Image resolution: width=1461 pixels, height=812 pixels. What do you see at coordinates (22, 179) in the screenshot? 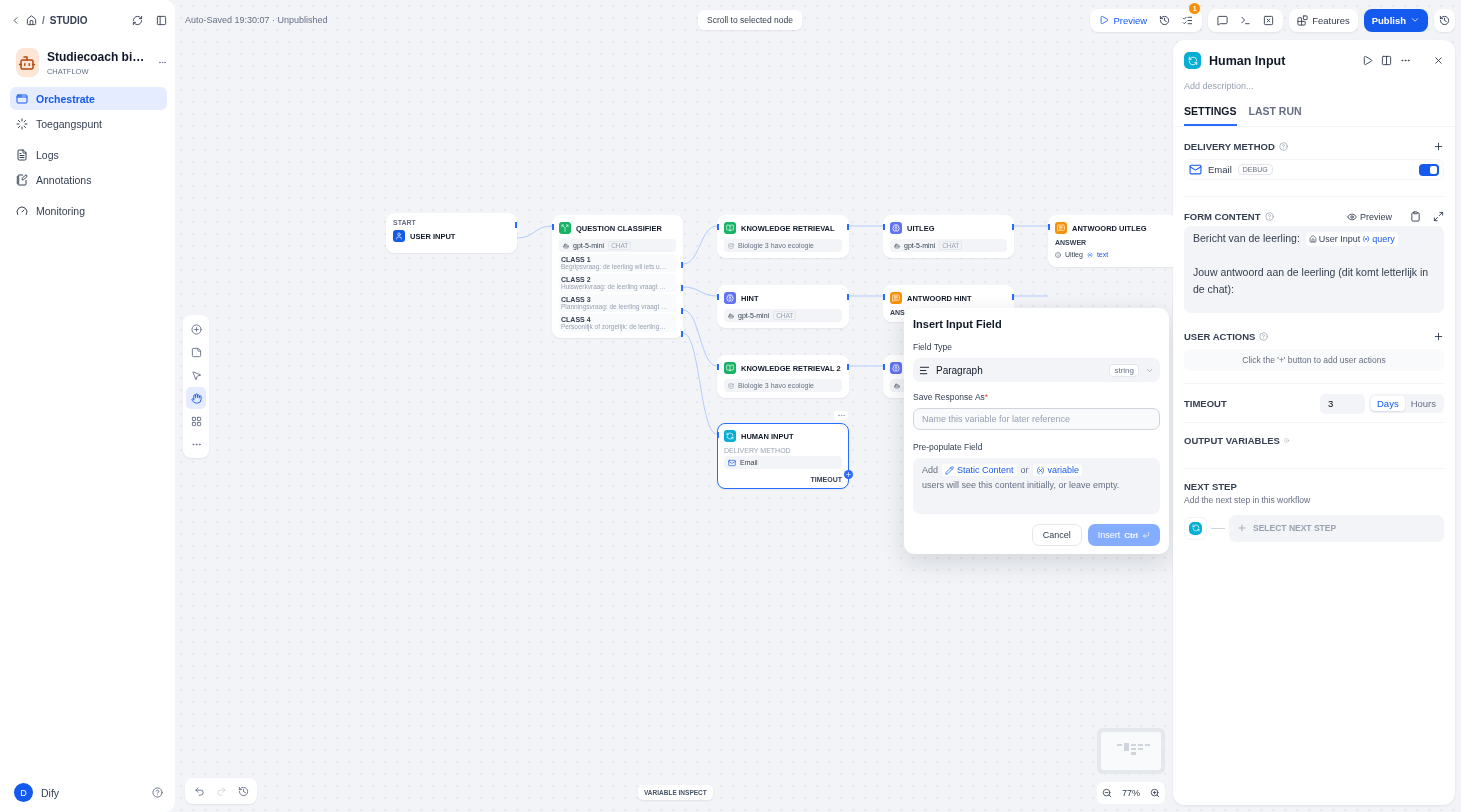
I see `notebook-icon` at bounding box center [22, 179].